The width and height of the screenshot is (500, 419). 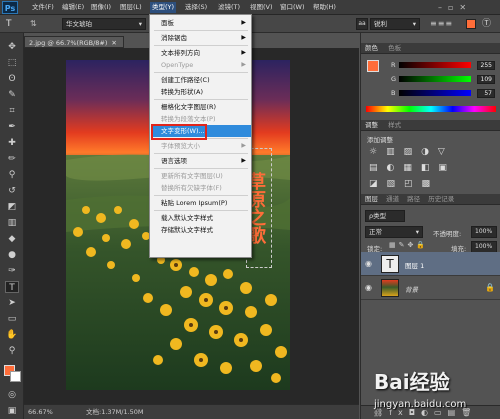 What do you see at coordinates (12, 95) in the screenshot?
I see `quick-select-icon: ✎` at bounding box center [12, 95].